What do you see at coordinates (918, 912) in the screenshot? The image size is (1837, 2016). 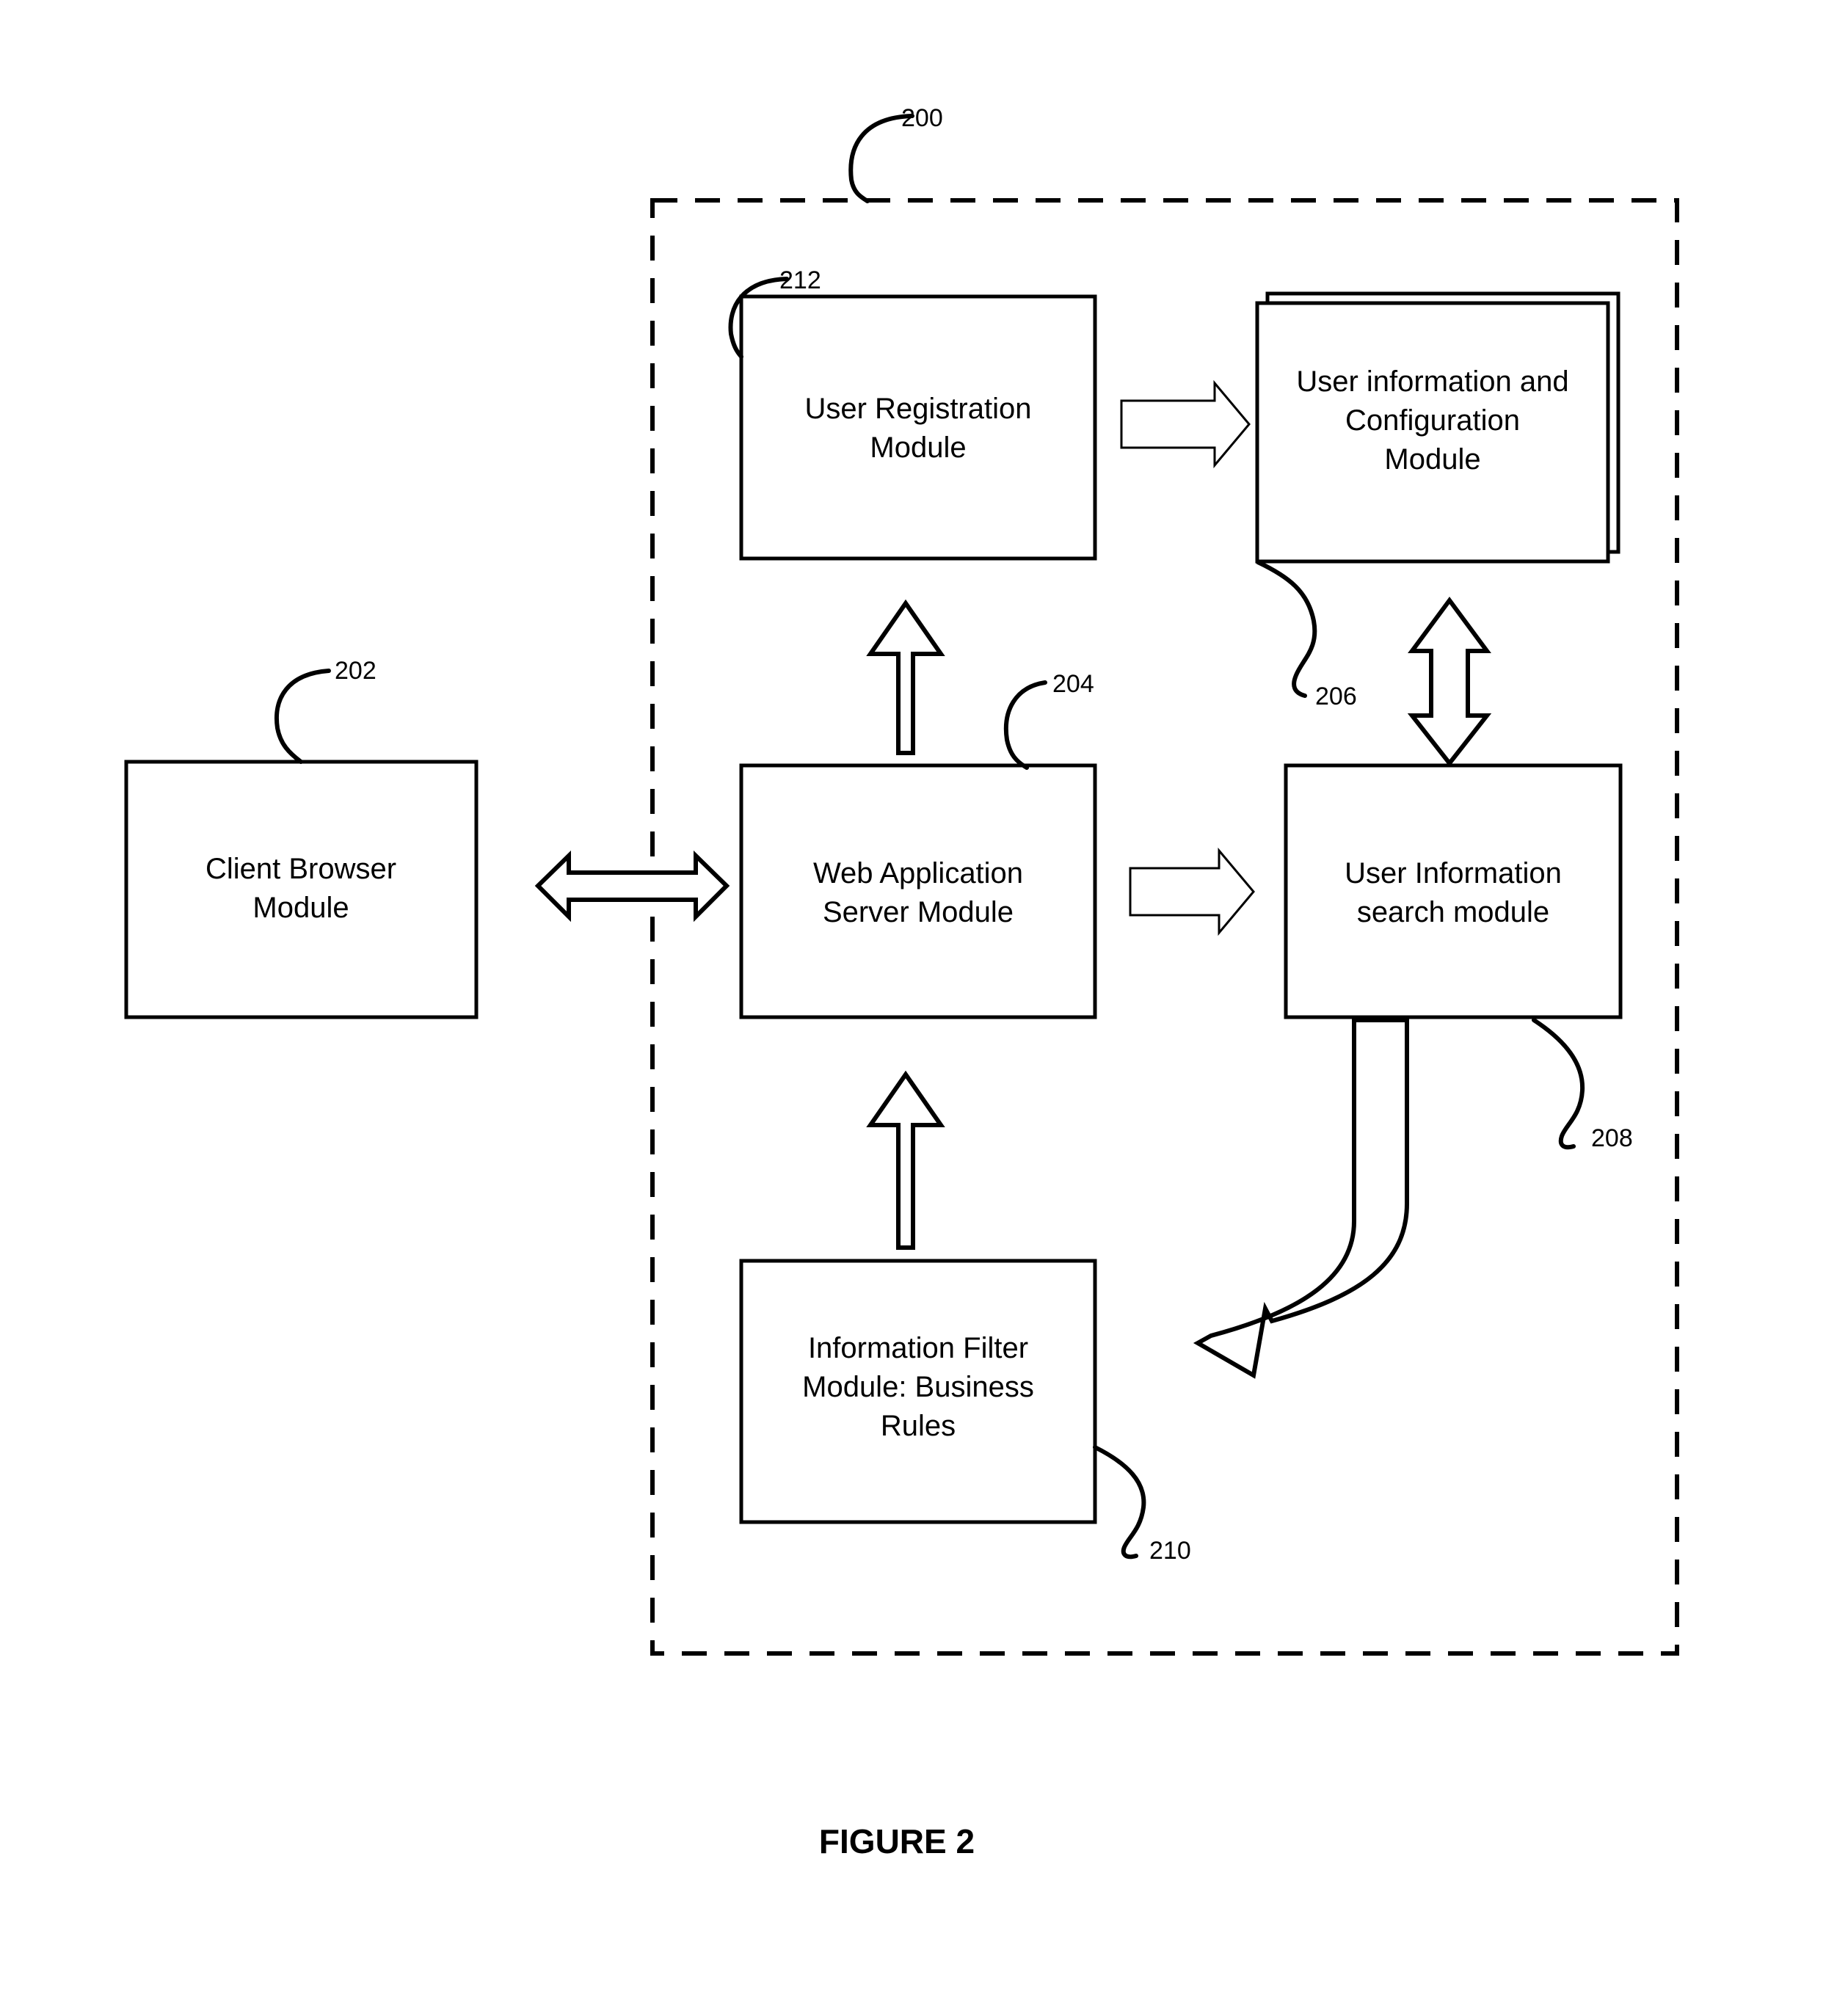 I see `web-application-server-module-label-line2: Server Module` at bounding box center [918, 912].